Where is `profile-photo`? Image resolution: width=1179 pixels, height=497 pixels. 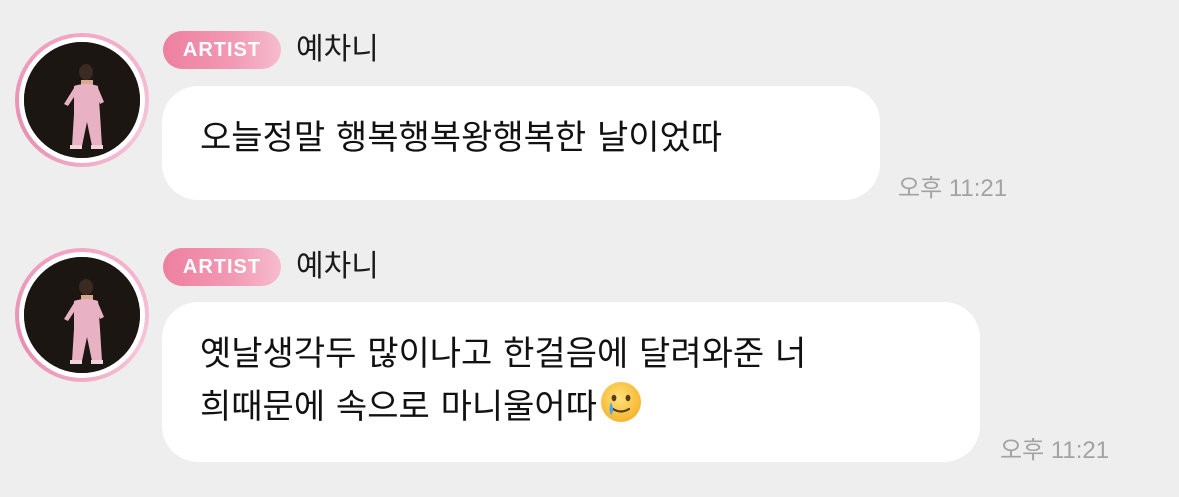 profile-photo is located at coordinates (82, 315).